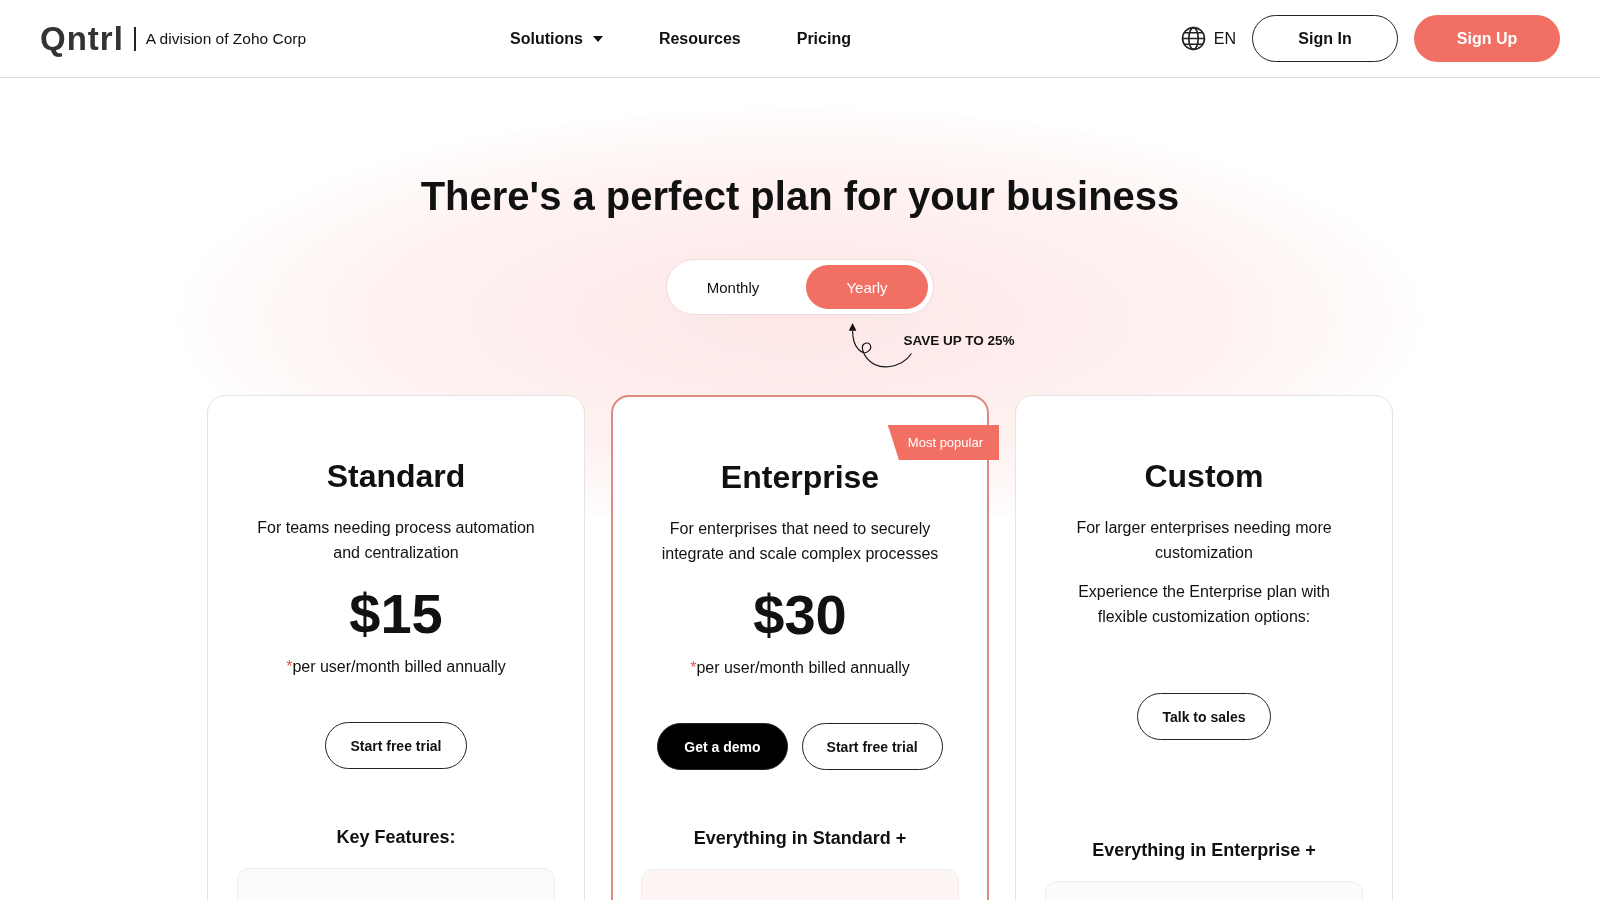  Describe the element at coordinates (396, 540) in the screenshot. I see `plan-description: For teams needing process automation and centralization` at that location.